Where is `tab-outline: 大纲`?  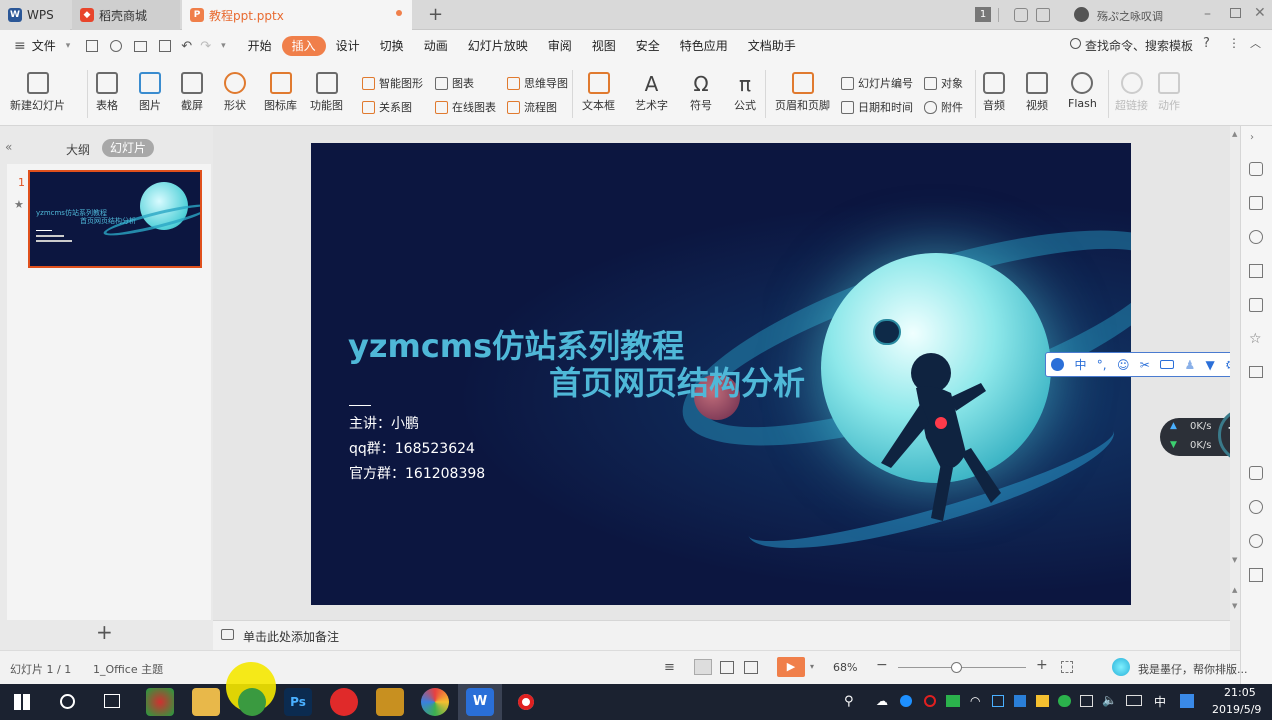
tab-outline: 大纲 is located at coordinates (78, 149).